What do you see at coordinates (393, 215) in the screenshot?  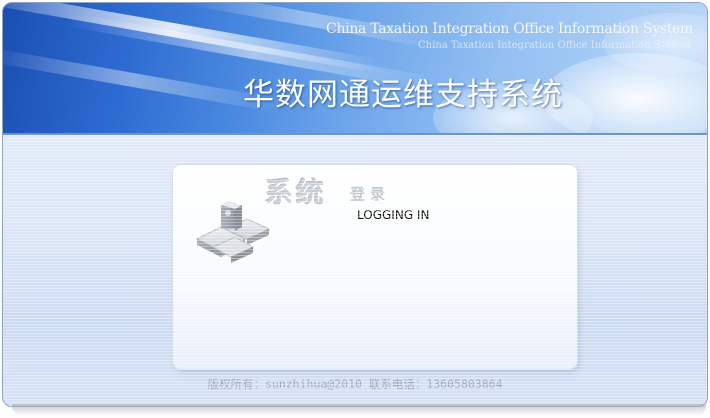 I see `logging-in-label: LOGGING IN` at bounding box center [393, 215].